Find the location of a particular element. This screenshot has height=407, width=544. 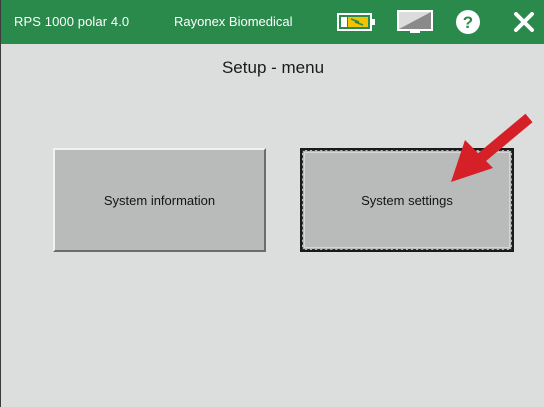

display-icon is located at coordinates (415, 22).